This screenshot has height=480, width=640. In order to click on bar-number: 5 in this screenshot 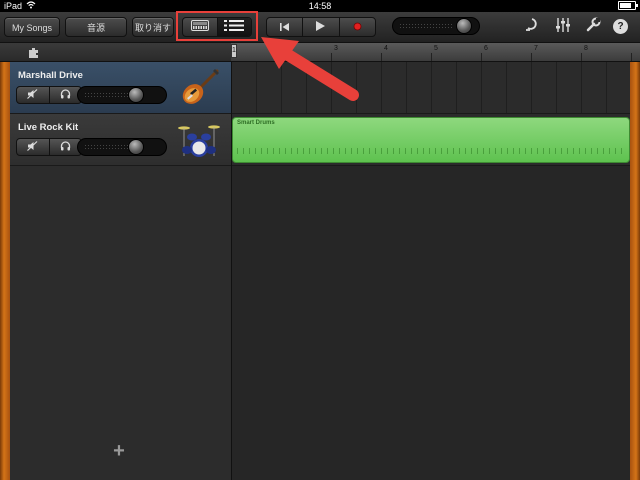, I will do `click(436, 48)`.